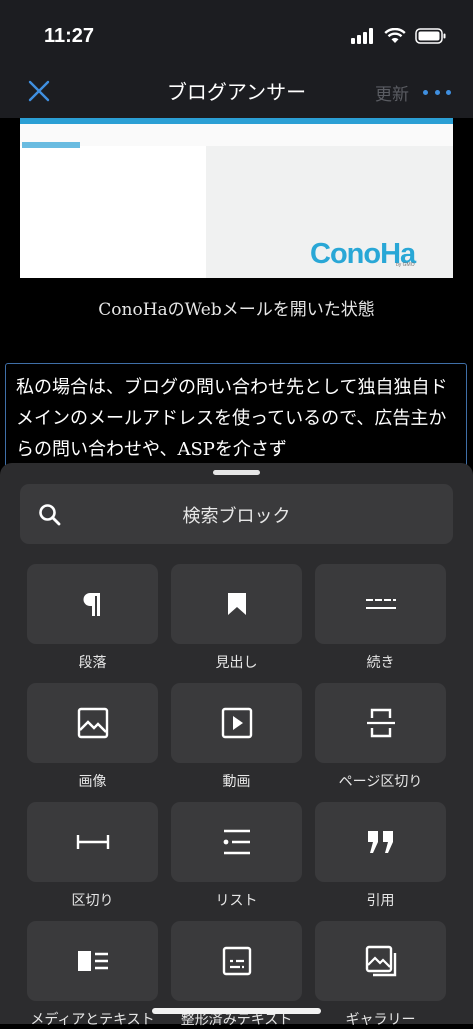  I want to click on block-heading: 見出し, so click(236, 618).